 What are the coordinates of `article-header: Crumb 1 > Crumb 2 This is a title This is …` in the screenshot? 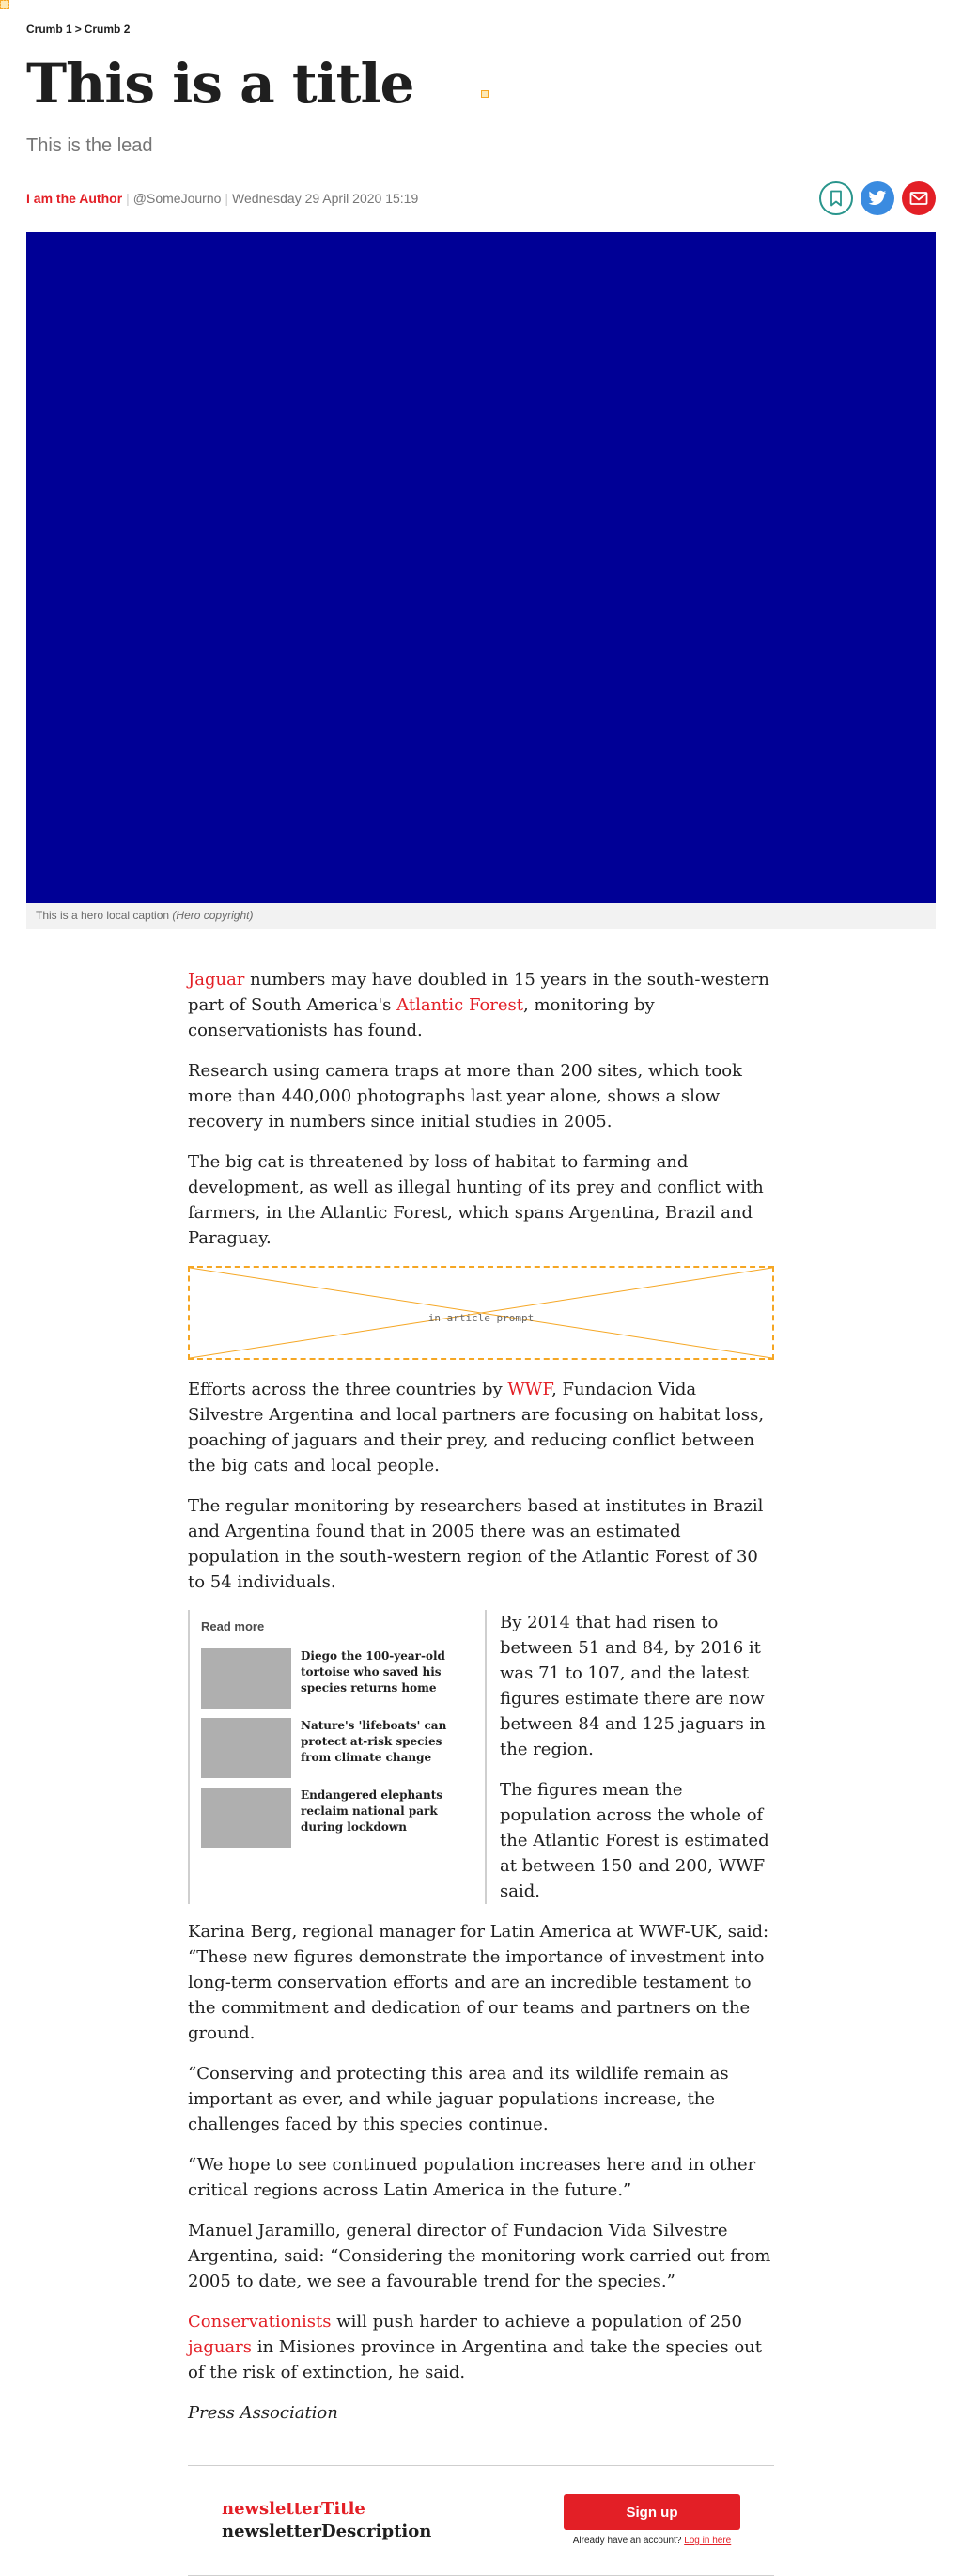 It's located at (481, 107).